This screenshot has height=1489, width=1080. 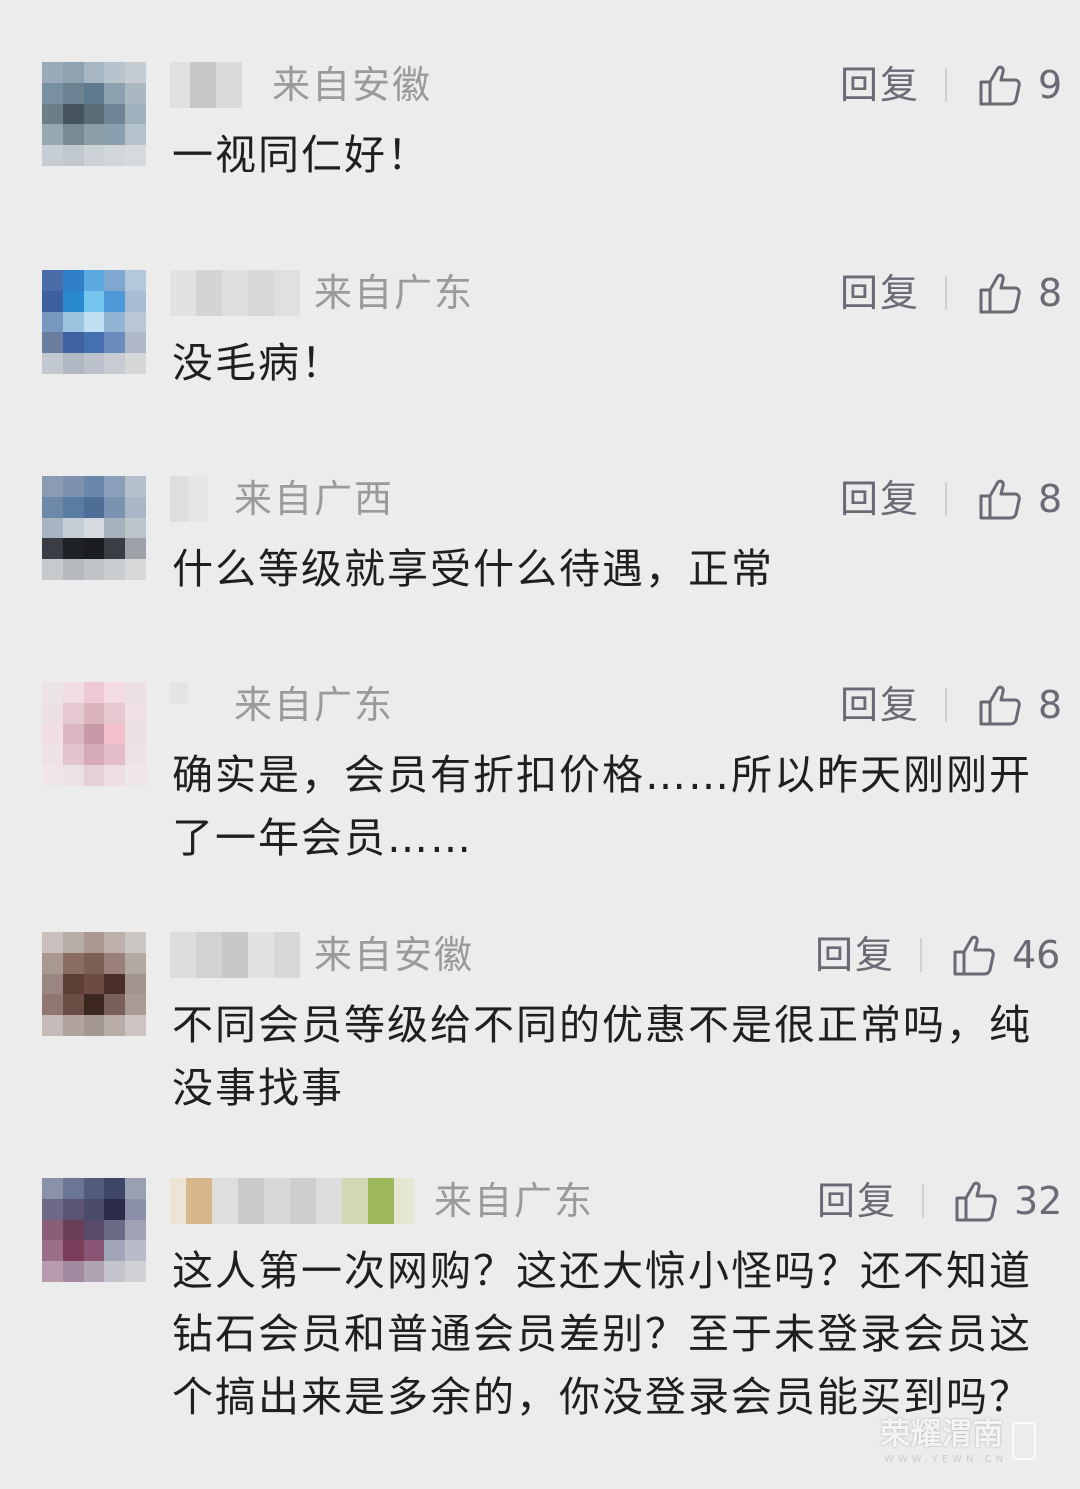 What do you see at coordinates (602, 1056) in the screenshot?
I see `comment-text: 不同会员等级给不同的优惠不是很正常吗，纯没事找事` at bounding box center [602, 1056].